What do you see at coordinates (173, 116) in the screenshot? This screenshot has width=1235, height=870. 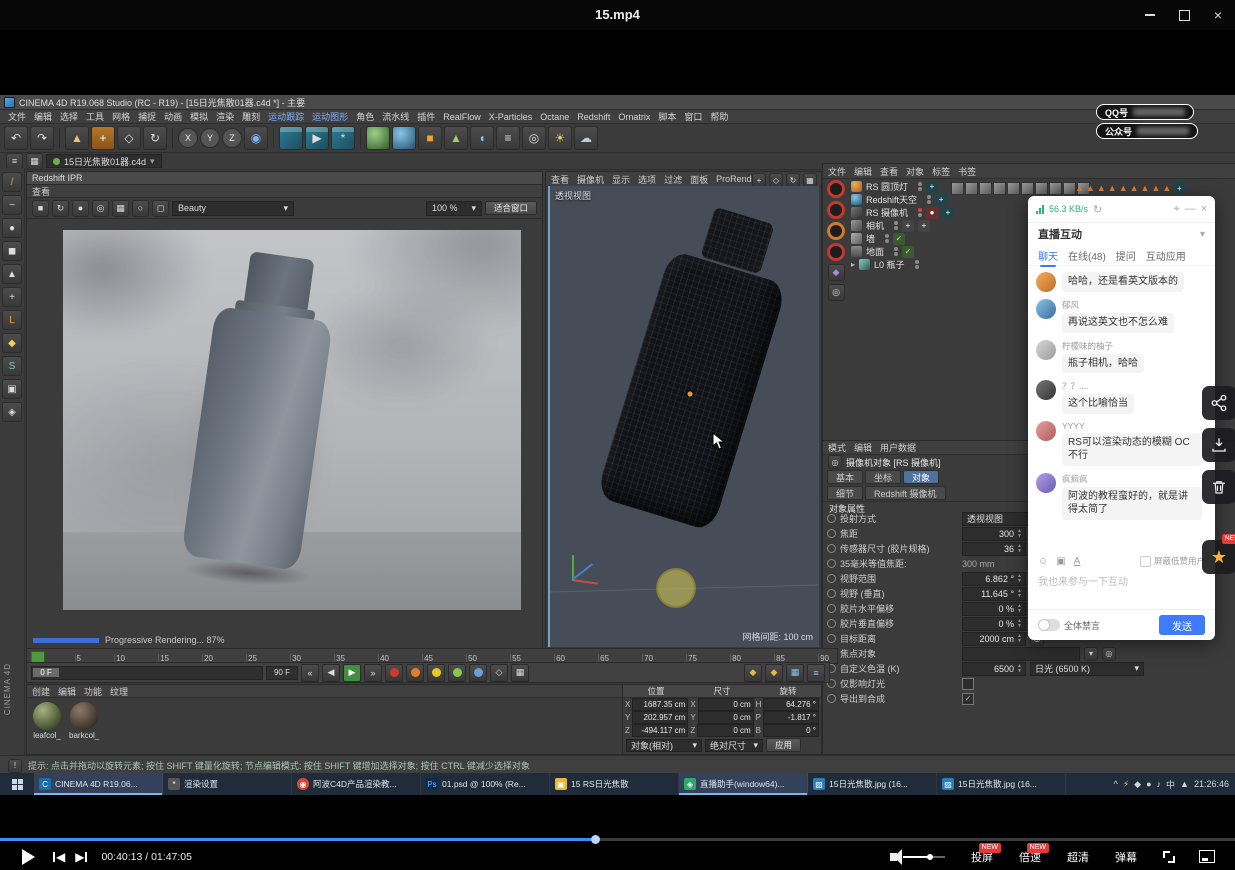 I see `menu-animate: 动画` at bounding box center [173, 116].